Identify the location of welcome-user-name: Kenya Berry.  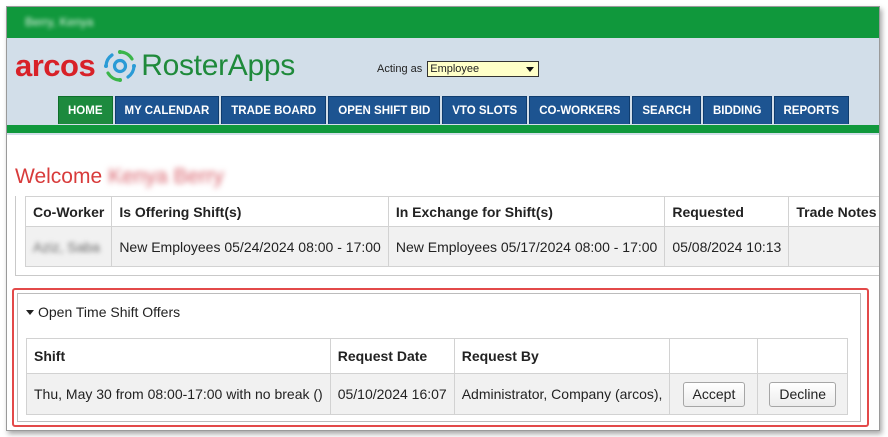
(166, 176).